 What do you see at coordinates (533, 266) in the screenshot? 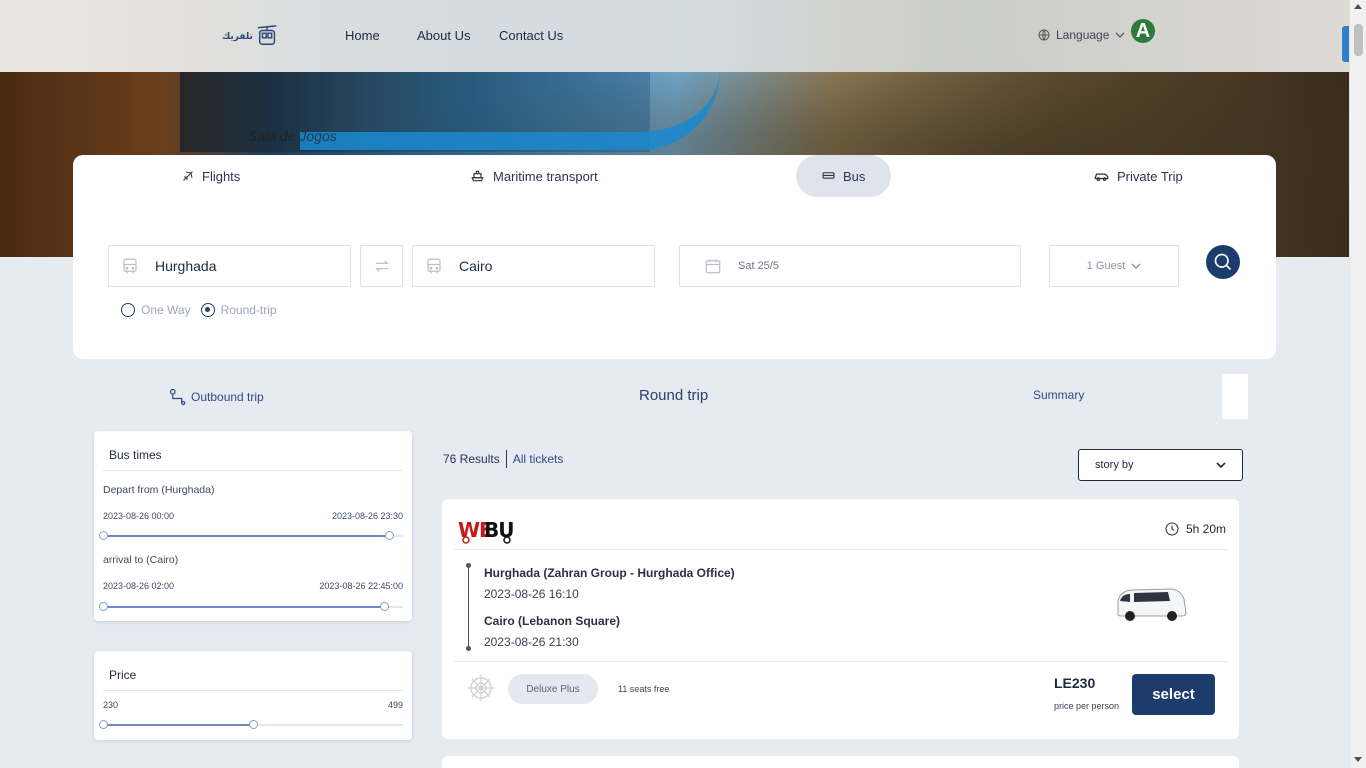
I see `to-field: Cairo` at bounding box center [533, 266].